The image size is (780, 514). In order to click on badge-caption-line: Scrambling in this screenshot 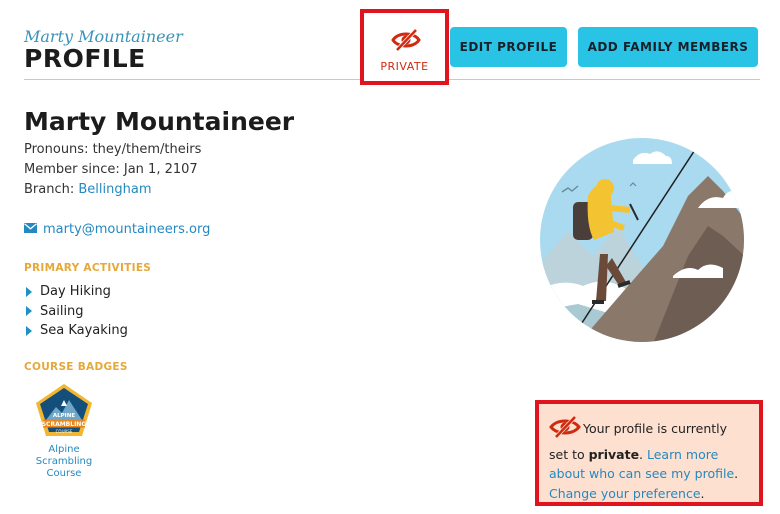, I will do `click(64, 461)`.